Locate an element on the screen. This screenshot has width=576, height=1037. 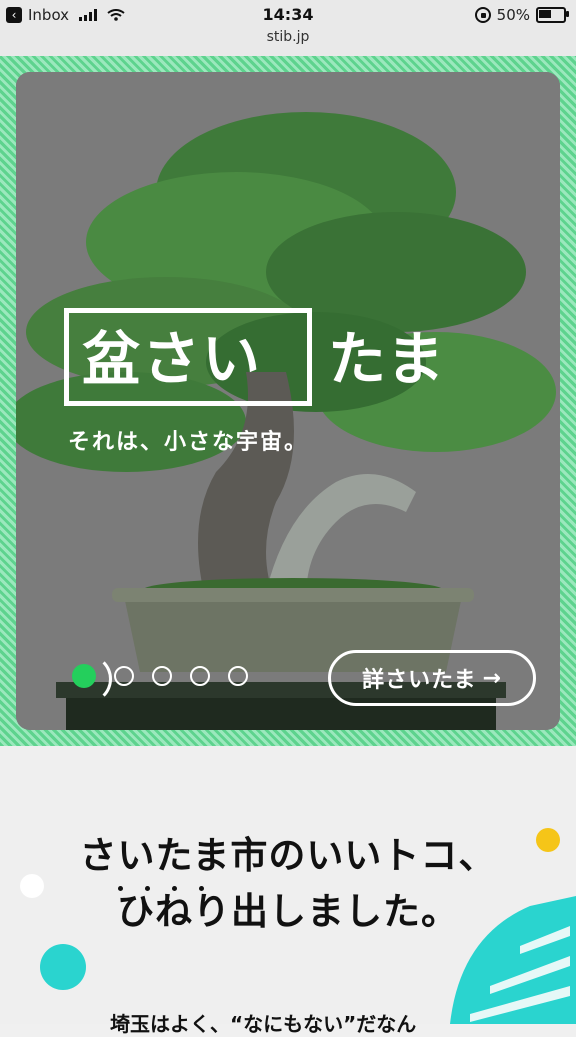
arrow-right-icon: → is located at coordinates (492, 678).